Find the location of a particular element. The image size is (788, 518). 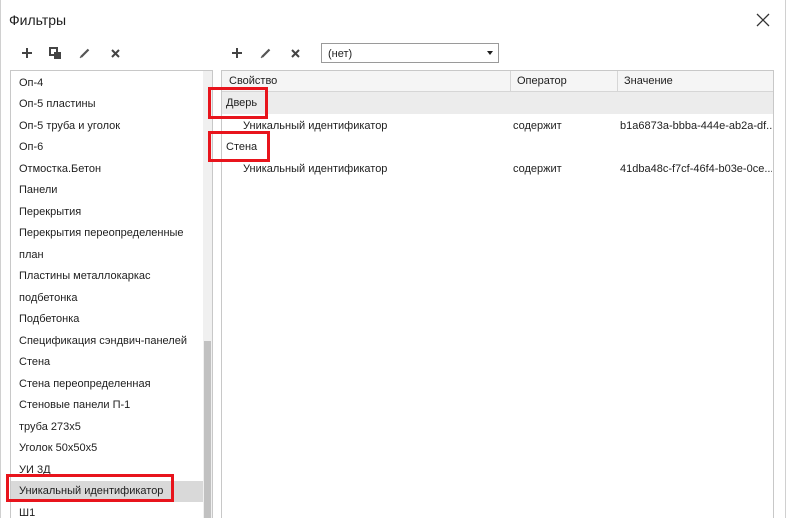

title-bar: Фильтры is located at coordinates (393, 20).